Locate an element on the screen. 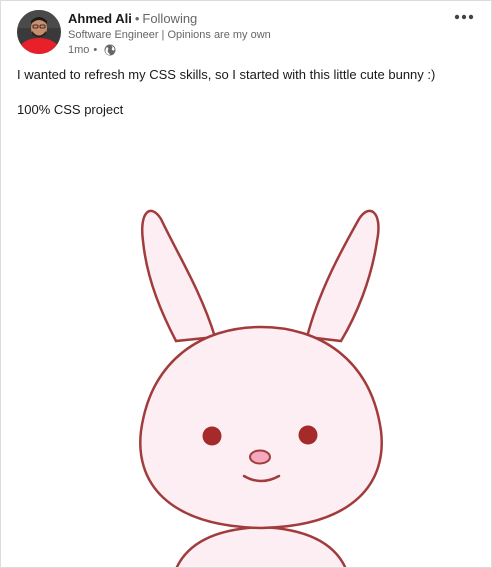 The image size is (492, 568). avatar-image is located at coordinates (39, 32).